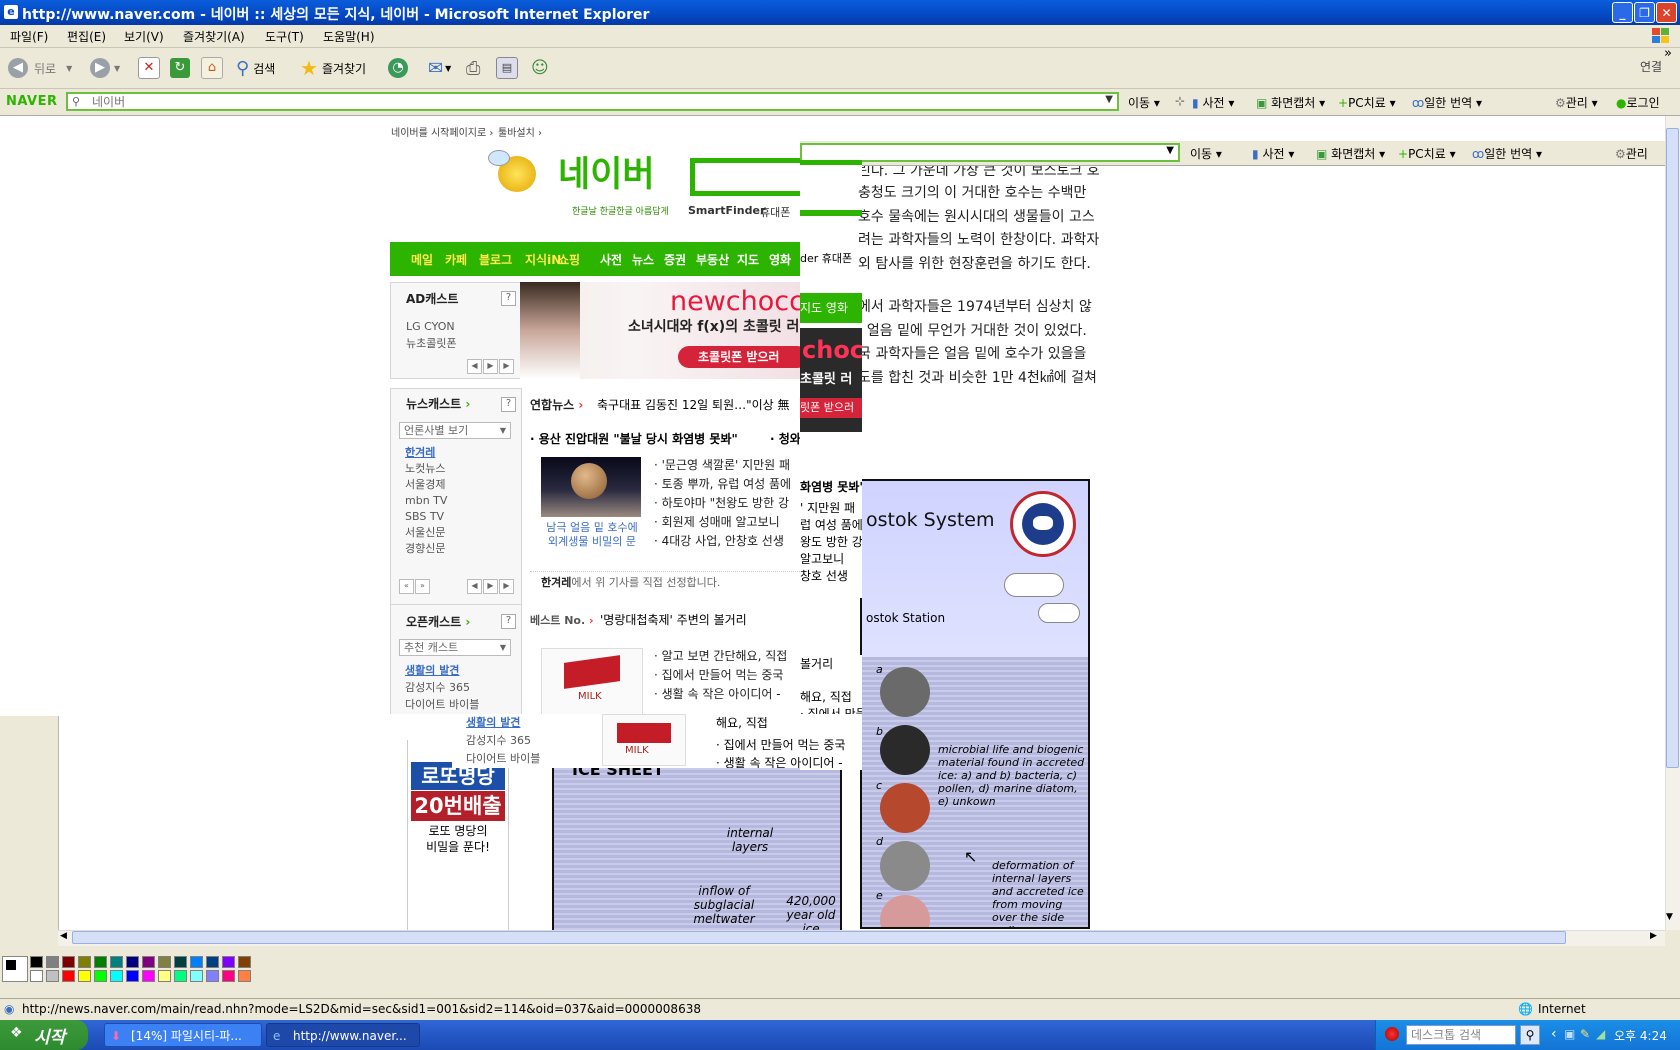 This screenshot has width=1680, height=1050. Describe the element at coordinates (490, 366) in the screenshot. I see `adcast-pause-icon: ▶` at that location.